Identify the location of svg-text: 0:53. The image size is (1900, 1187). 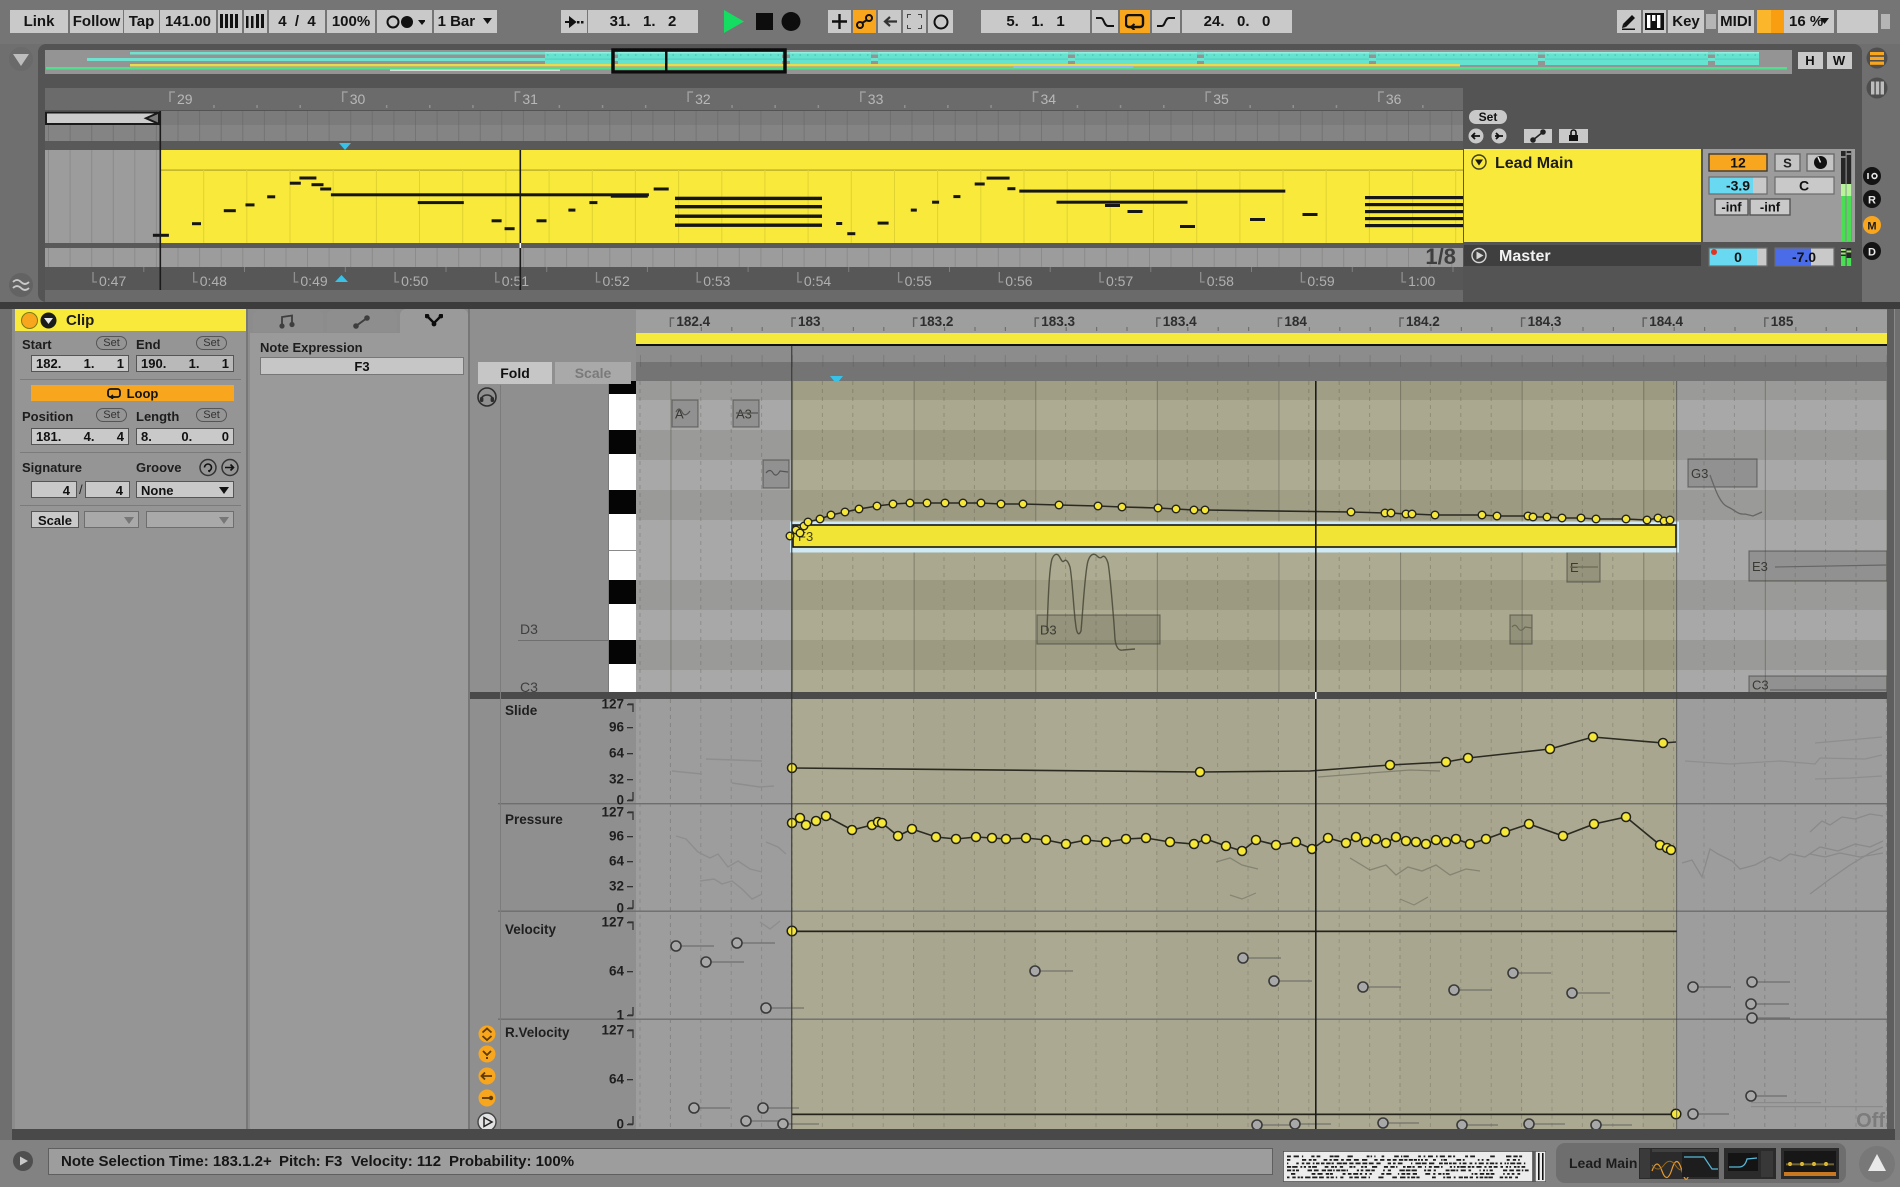
(716, 281).